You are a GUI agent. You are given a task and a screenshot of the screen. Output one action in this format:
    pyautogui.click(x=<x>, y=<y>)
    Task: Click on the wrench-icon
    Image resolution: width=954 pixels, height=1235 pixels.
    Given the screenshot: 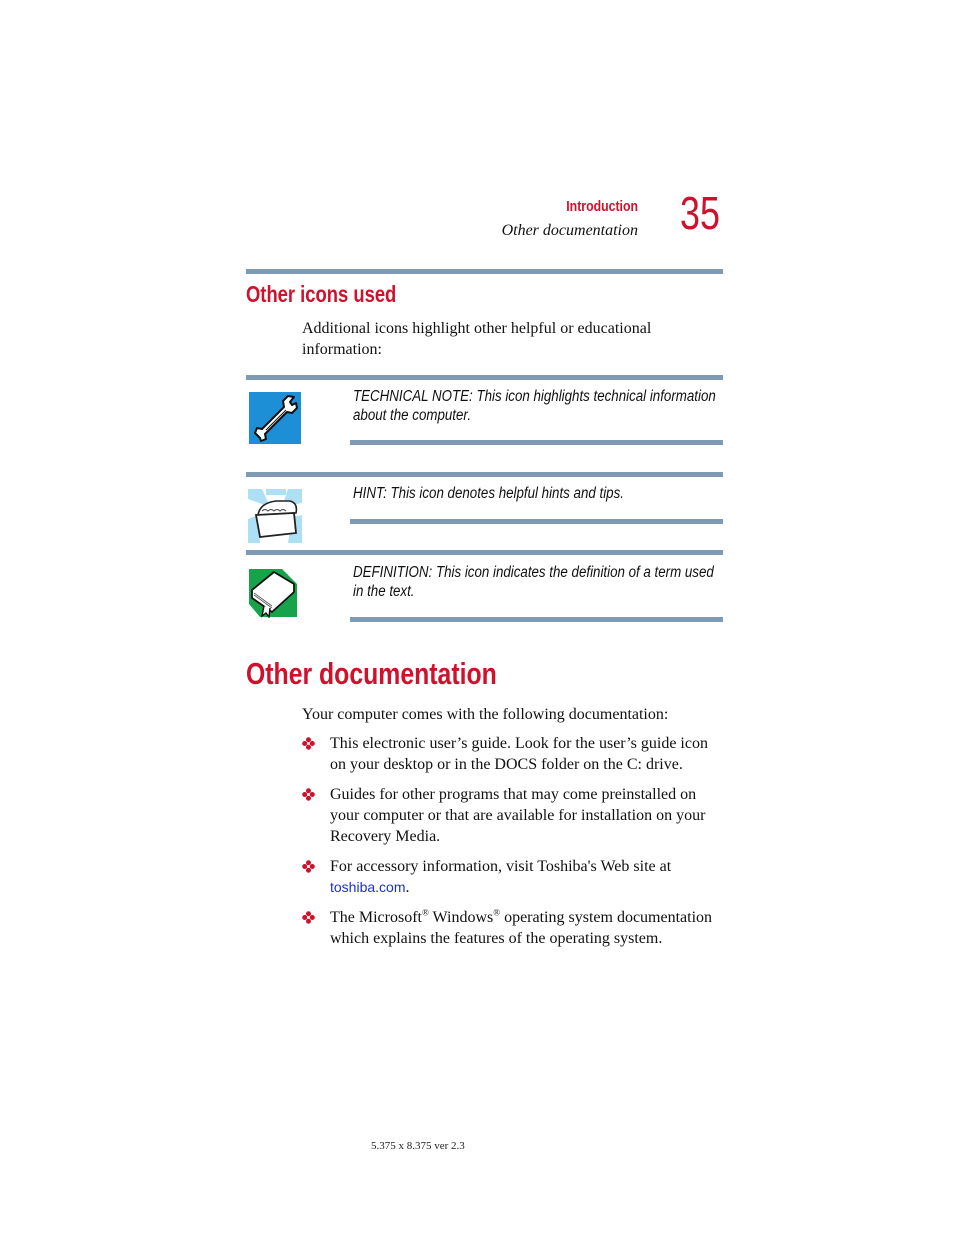 What is the action you would take?
    pyautogui.click(x=275, y=418)
    